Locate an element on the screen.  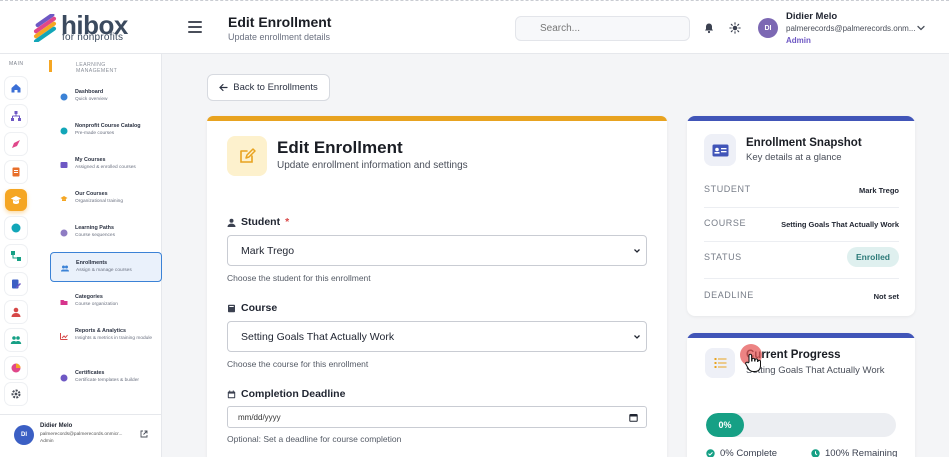
id-card-icon is located at coordinates (720, 150).